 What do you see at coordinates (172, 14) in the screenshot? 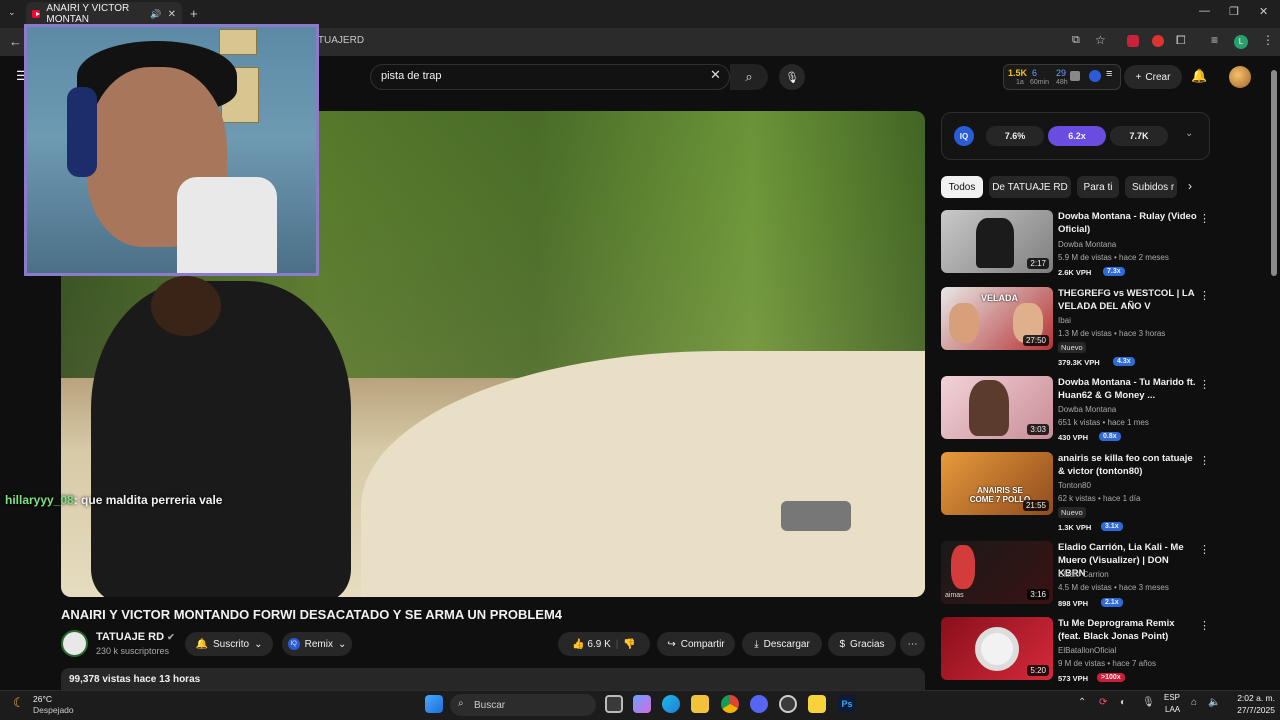
I see `tab-close-icon: ✕` at bounding box center [172, 14].